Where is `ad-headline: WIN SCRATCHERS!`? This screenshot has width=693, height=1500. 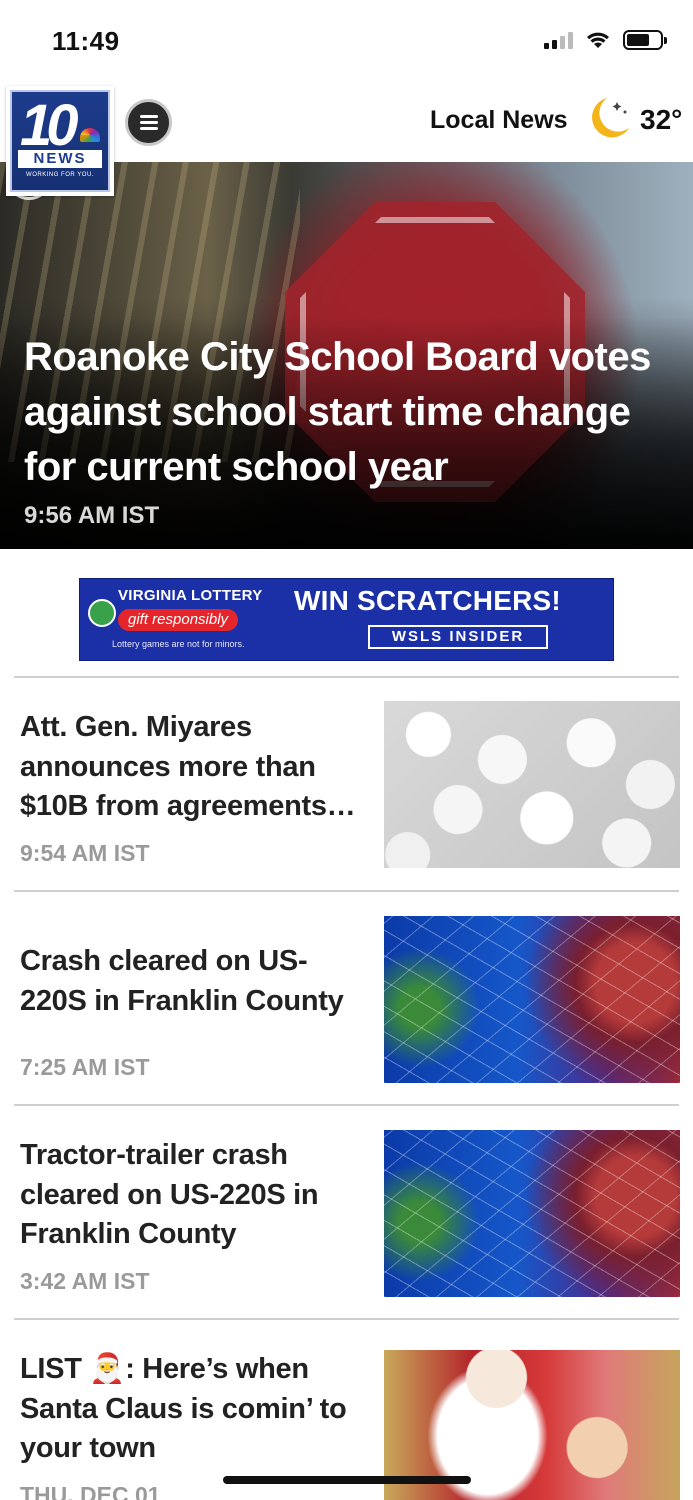
ad-headline: WIN SCRATCHERS! is located at coordinates (427, 600).